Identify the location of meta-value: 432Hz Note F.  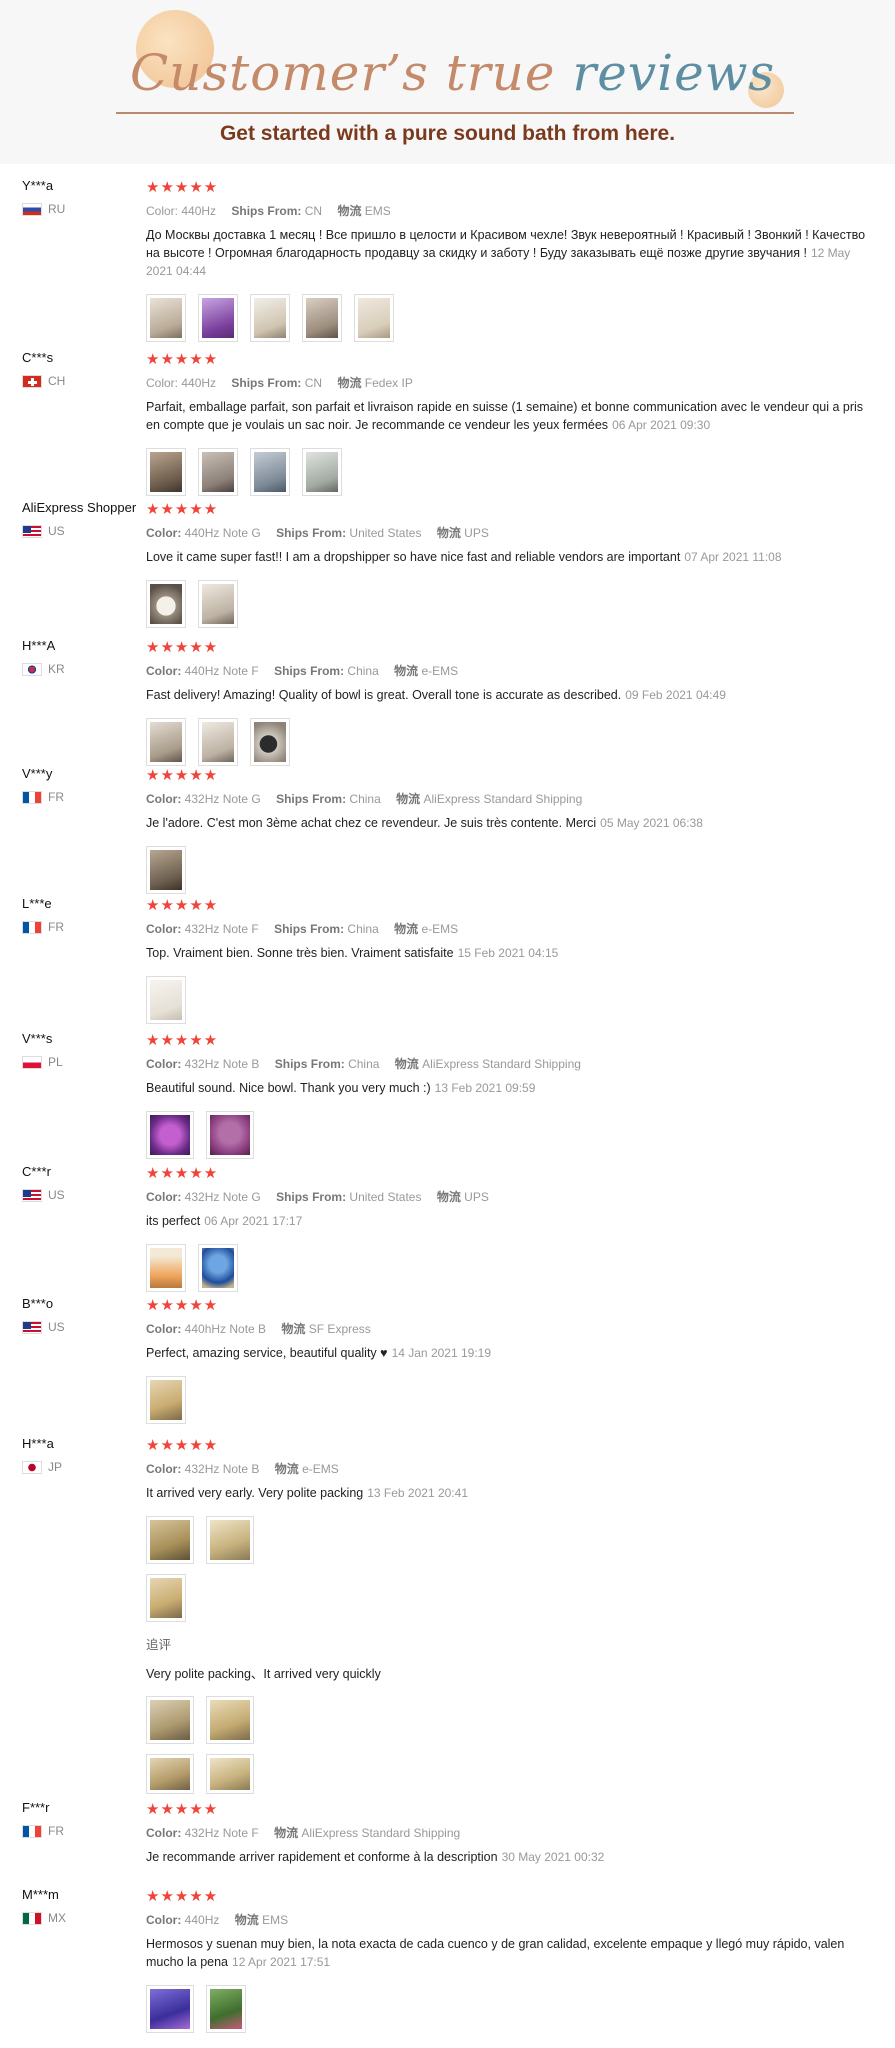
(221, 1833).